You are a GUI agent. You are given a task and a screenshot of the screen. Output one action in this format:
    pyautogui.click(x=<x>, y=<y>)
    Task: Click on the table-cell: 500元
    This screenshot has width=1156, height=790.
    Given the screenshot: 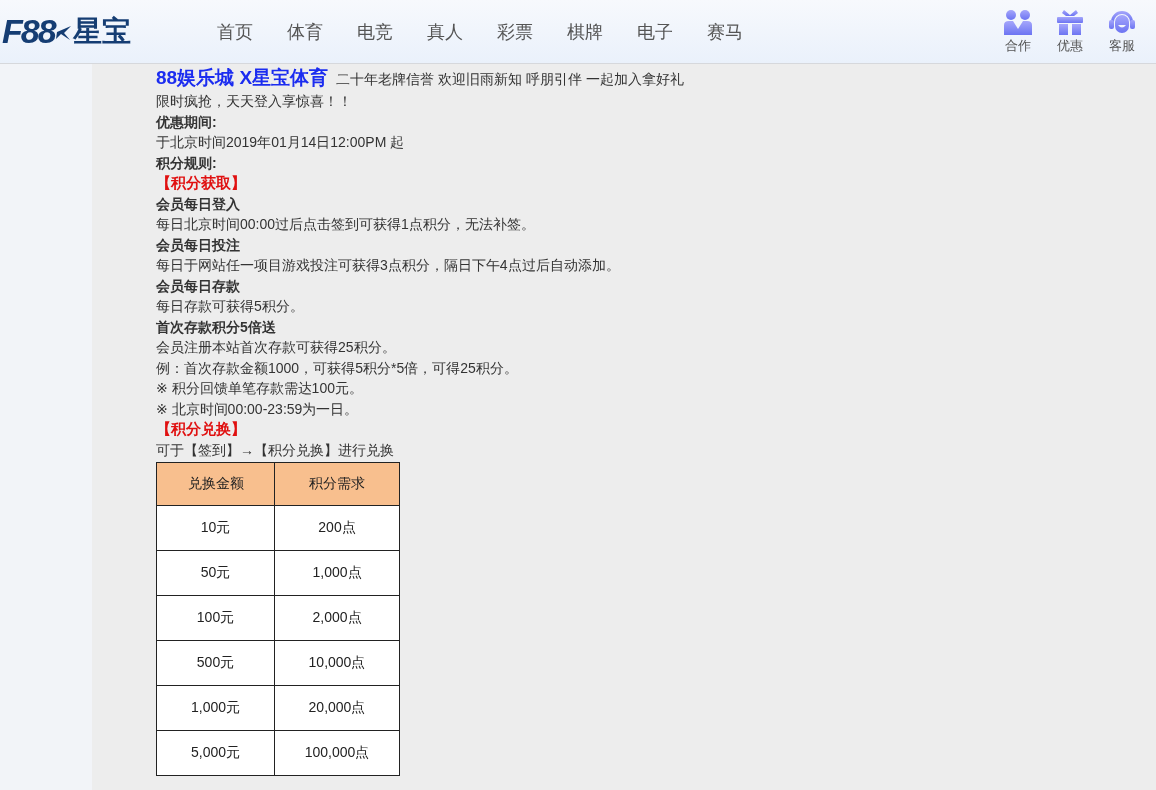 What is the action you would take?
    pyautogui.click(x=215, y=663)
    